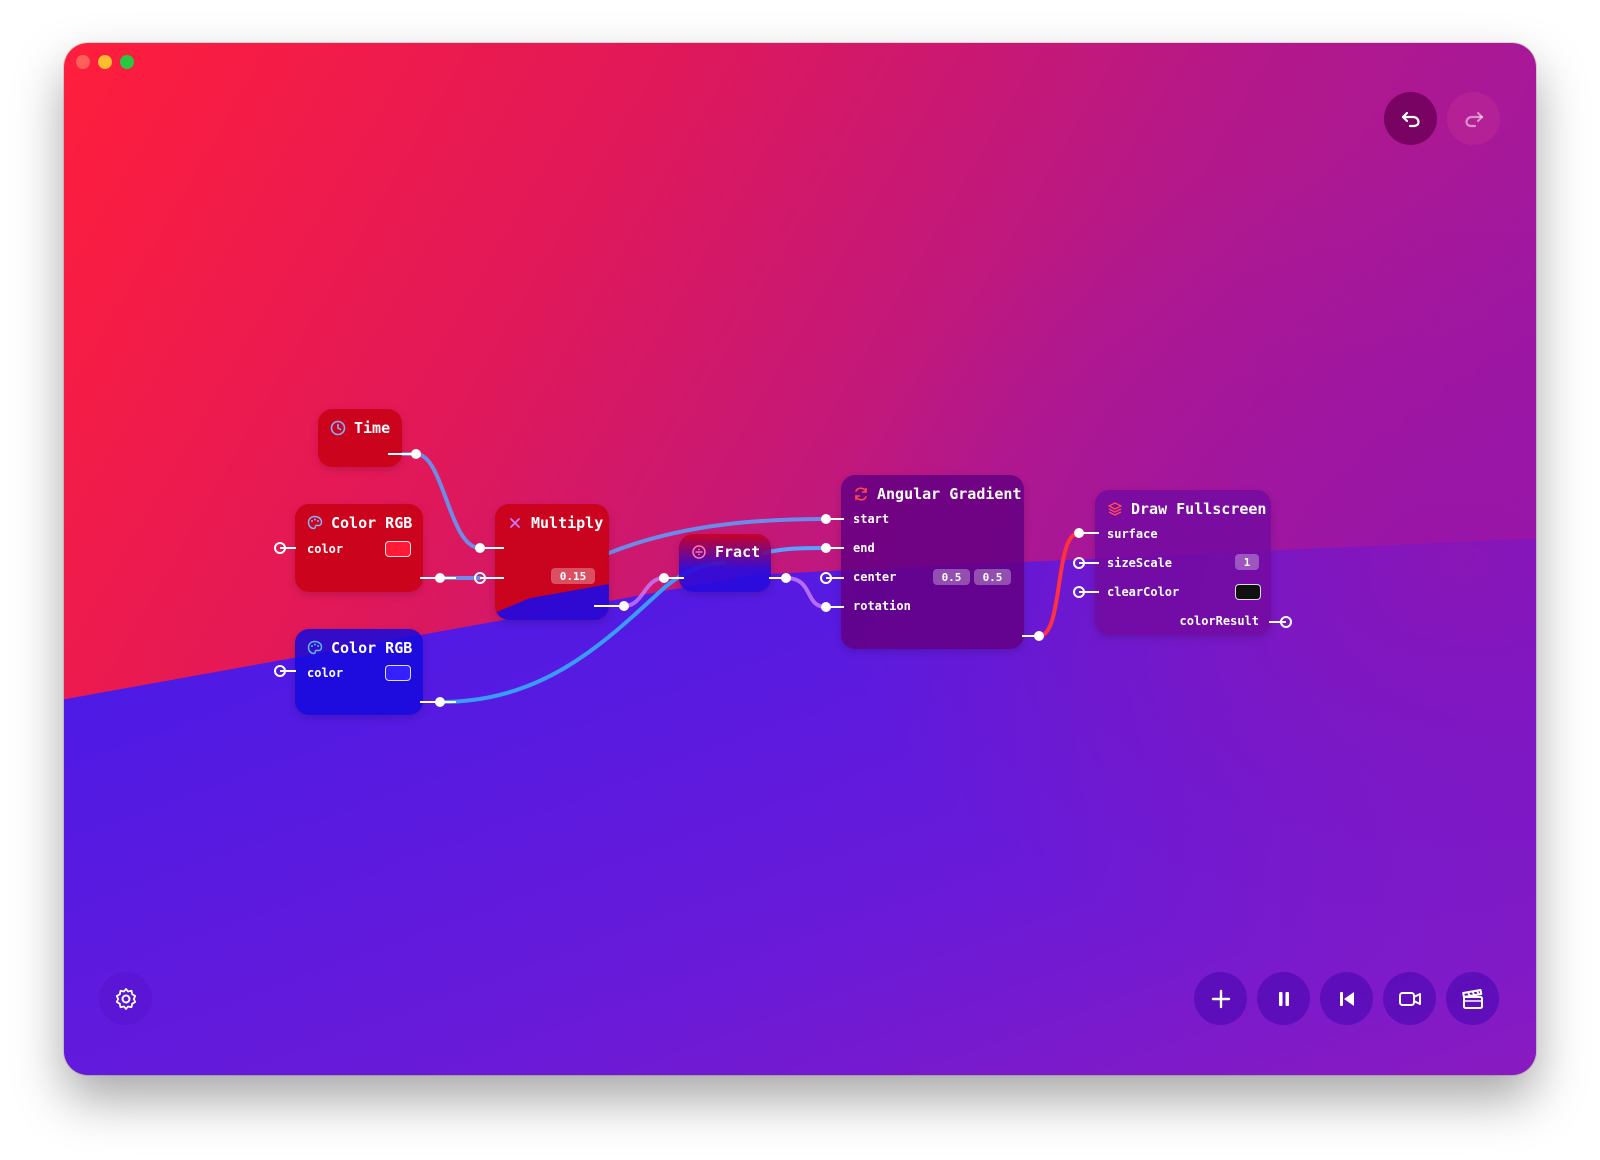 This screenshot has height=1160, width=1600. I want to click on restart-button, so click(1346, 998).